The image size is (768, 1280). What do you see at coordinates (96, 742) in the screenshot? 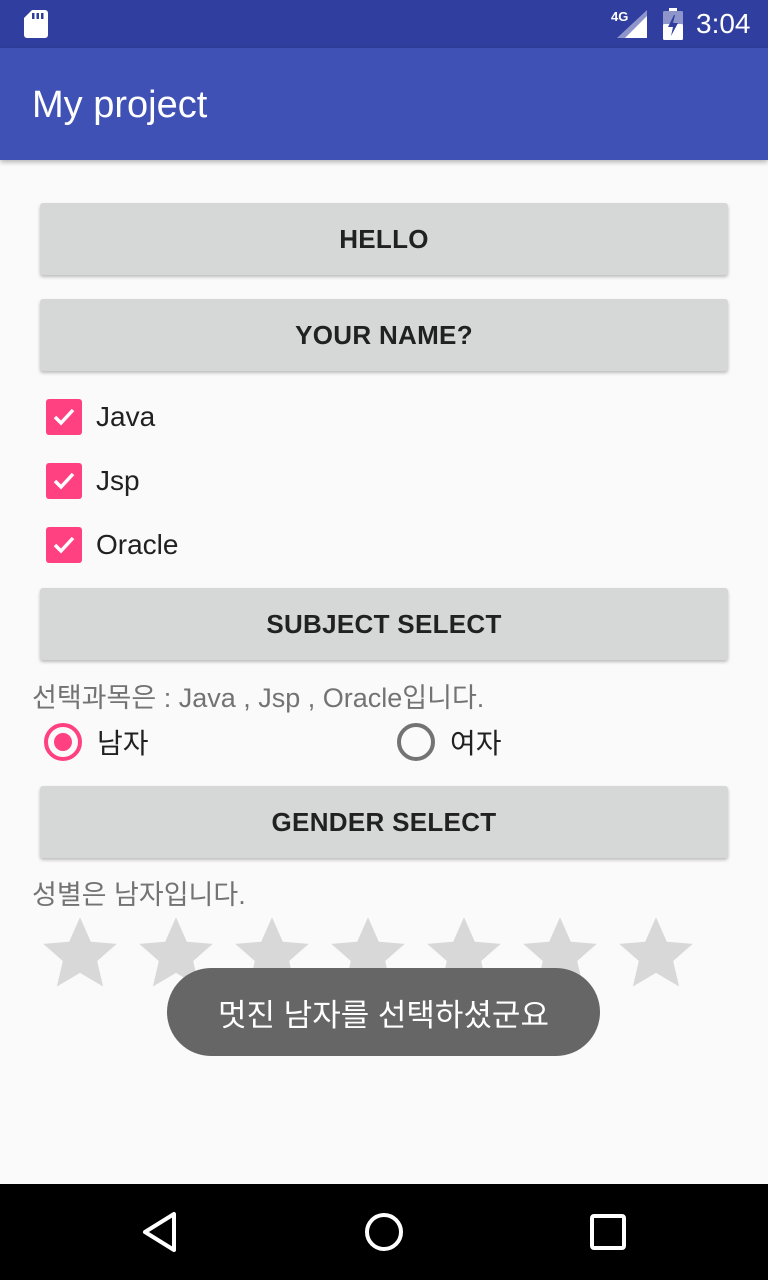
I see `radio-male: 남자` at bounding box center [96, 742].